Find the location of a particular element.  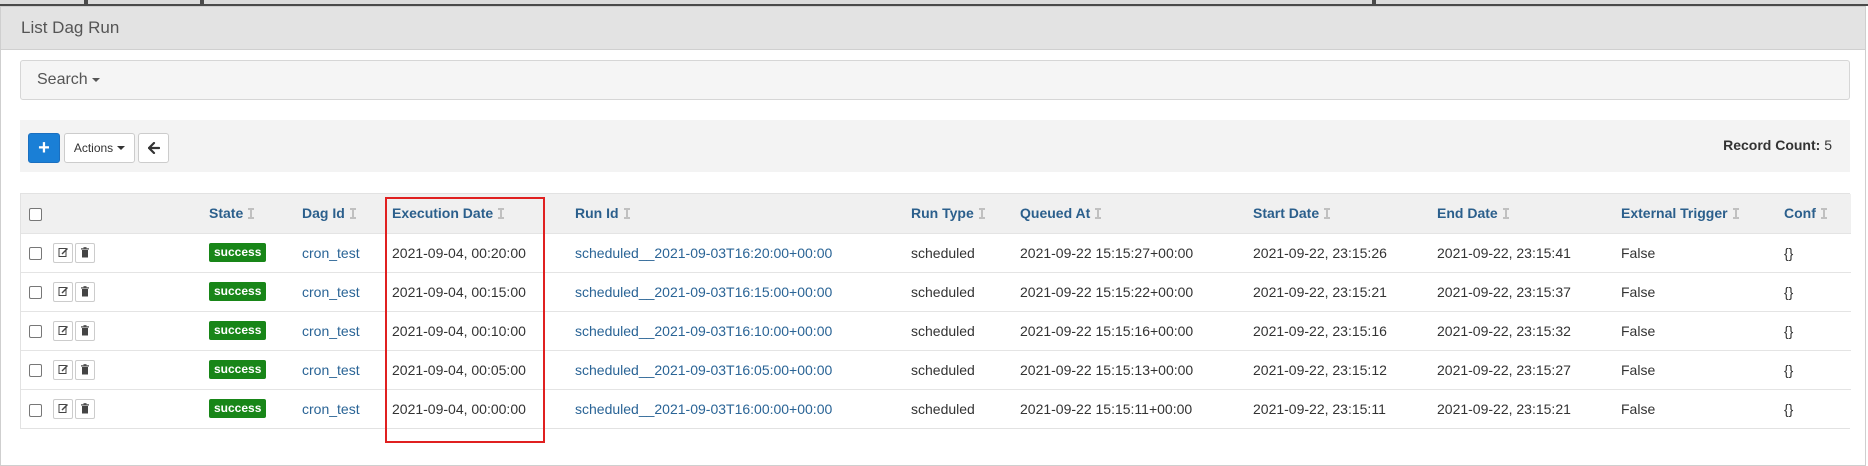

execution-date-cell: 2021-09-04, 00:05:00 is located at coordinates (459, 369).